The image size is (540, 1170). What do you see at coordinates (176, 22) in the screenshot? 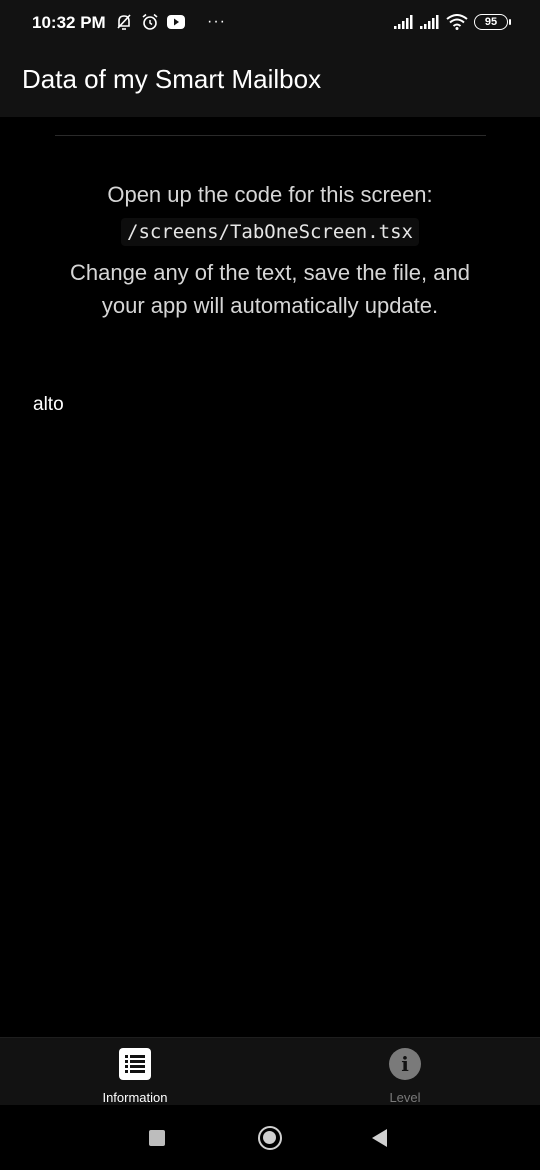
I see `youtube-icon` at bounding box center [176, 22].